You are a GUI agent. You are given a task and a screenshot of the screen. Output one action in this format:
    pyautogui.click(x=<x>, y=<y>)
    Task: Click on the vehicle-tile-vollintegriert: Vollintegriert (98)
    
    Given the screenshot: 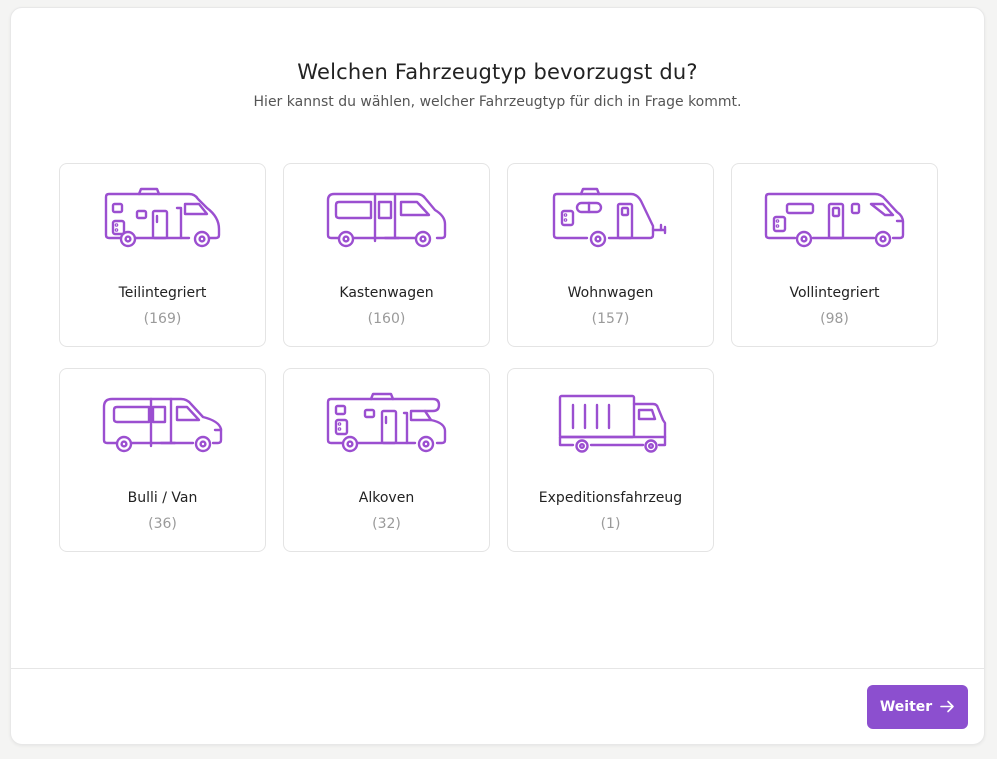 What is the action you would take?
    pyautogui.click(x=834, y=255)
    